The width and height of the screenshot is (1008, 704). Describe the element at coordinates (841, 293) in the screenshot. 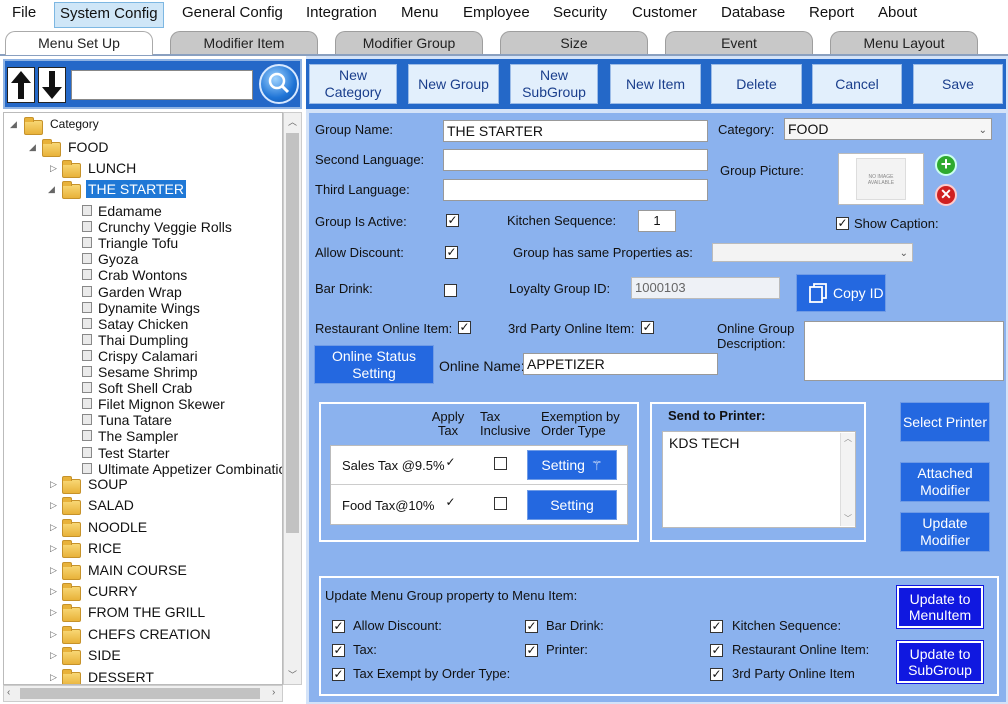

I see `copy-id-button: Copy ID` at that location.